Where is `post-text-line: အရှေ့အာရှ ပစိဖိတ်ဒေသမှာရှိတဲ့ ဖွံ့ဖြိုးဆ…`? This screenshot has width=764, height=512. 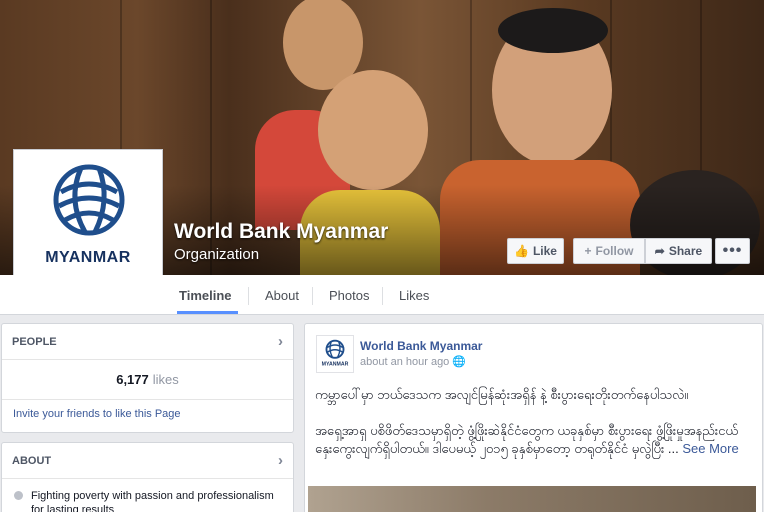
post-text-line: အရှေ့အာရှ ပစိဖိတ်ဒေသမှာရှိတဲ့ ဖွံ့ဖြိုးဆ… is located at coordinates (527, 439).